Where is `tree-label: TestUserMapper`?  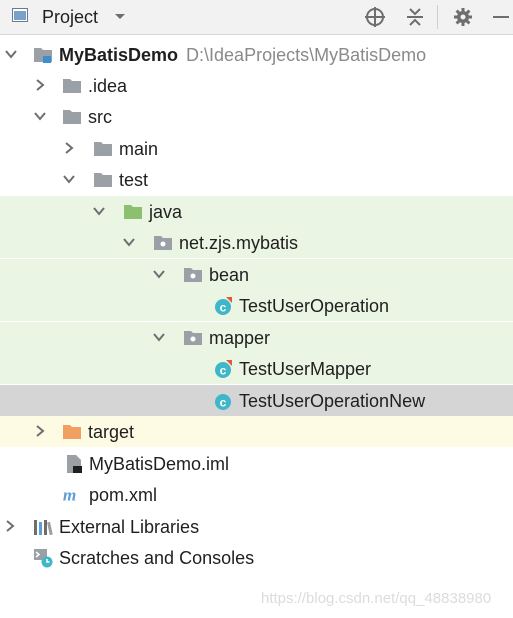 tree-label: TestUserMapper is located at coordinates (305, 369).